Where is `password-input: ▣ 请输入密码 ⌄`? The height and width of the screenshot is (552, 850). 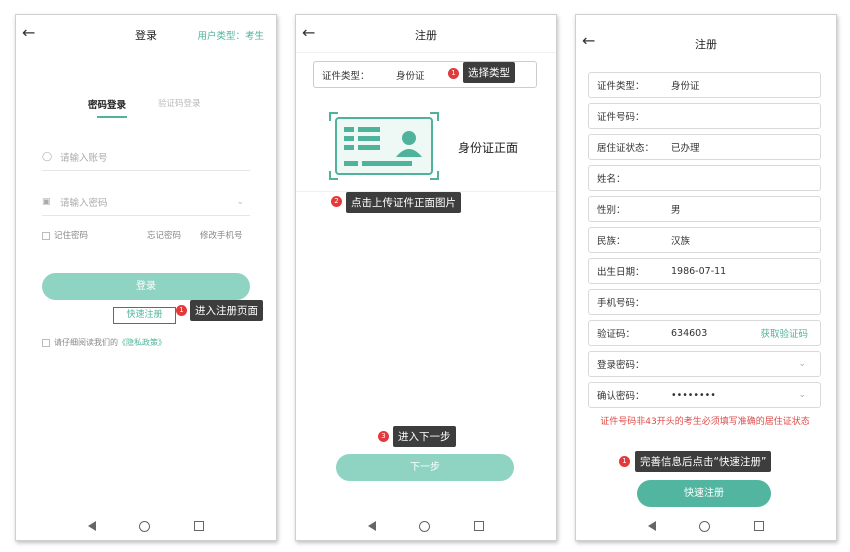 password-input: ▣ 请输入密码 ⌄ is located at coordinates (146, 202).